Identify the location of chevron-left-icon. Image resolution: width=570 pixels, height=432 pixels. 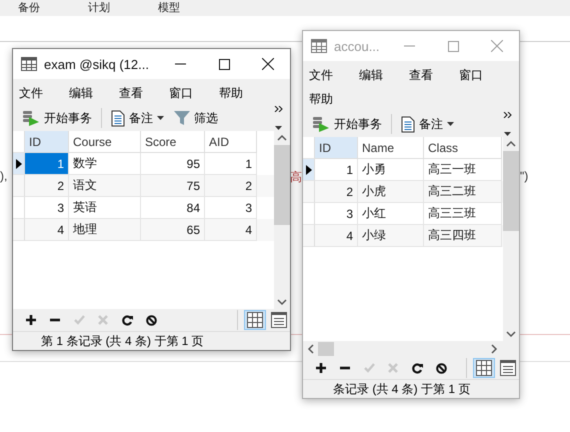
(311, 349).